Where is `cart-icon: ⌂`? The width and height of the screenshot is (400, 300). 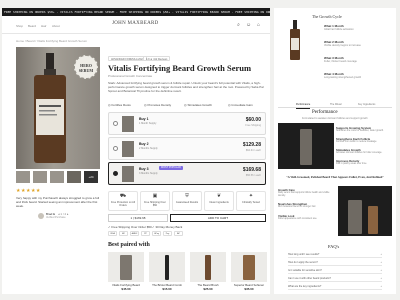 cart-icon: ⌂ is located at coordinates (258, 25).